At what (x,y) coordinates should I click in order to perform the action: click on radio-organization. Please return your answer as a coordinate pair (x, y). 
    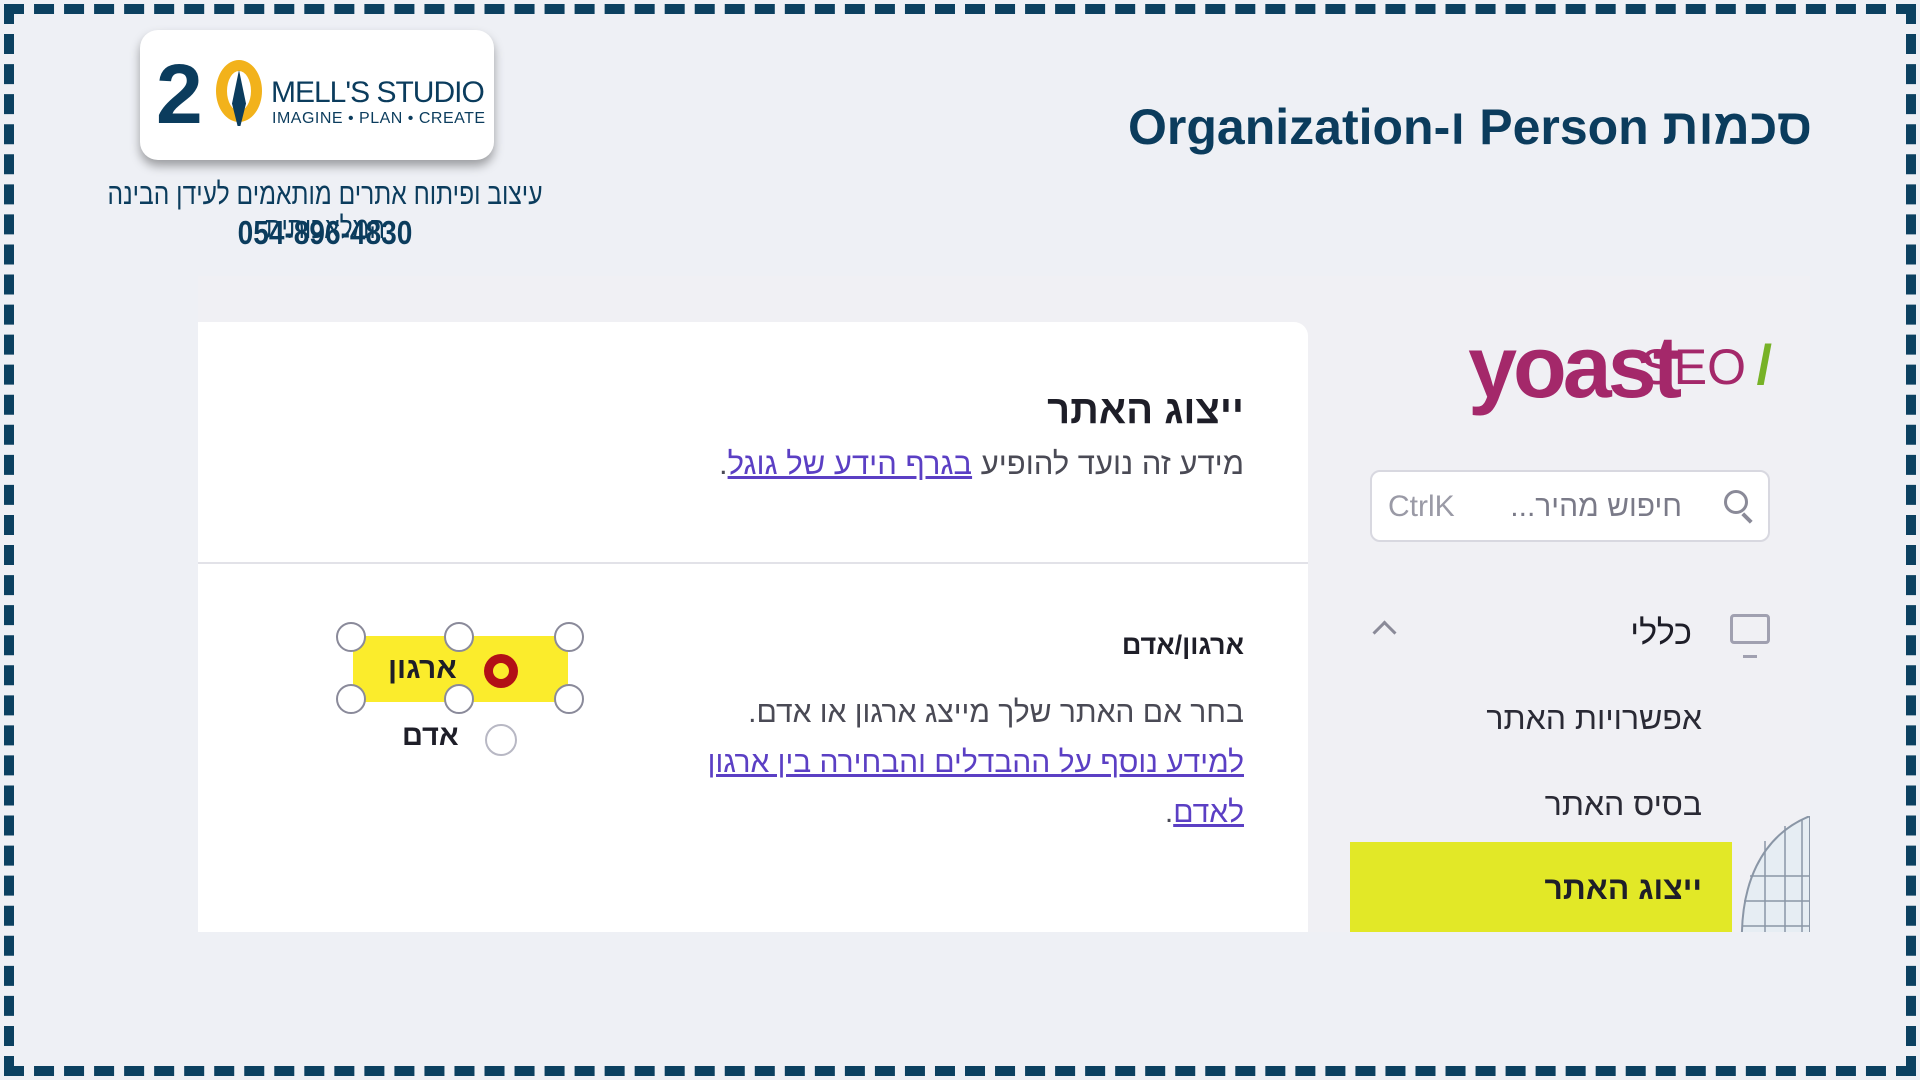
    Looking at the image, I should click on (501, 671).